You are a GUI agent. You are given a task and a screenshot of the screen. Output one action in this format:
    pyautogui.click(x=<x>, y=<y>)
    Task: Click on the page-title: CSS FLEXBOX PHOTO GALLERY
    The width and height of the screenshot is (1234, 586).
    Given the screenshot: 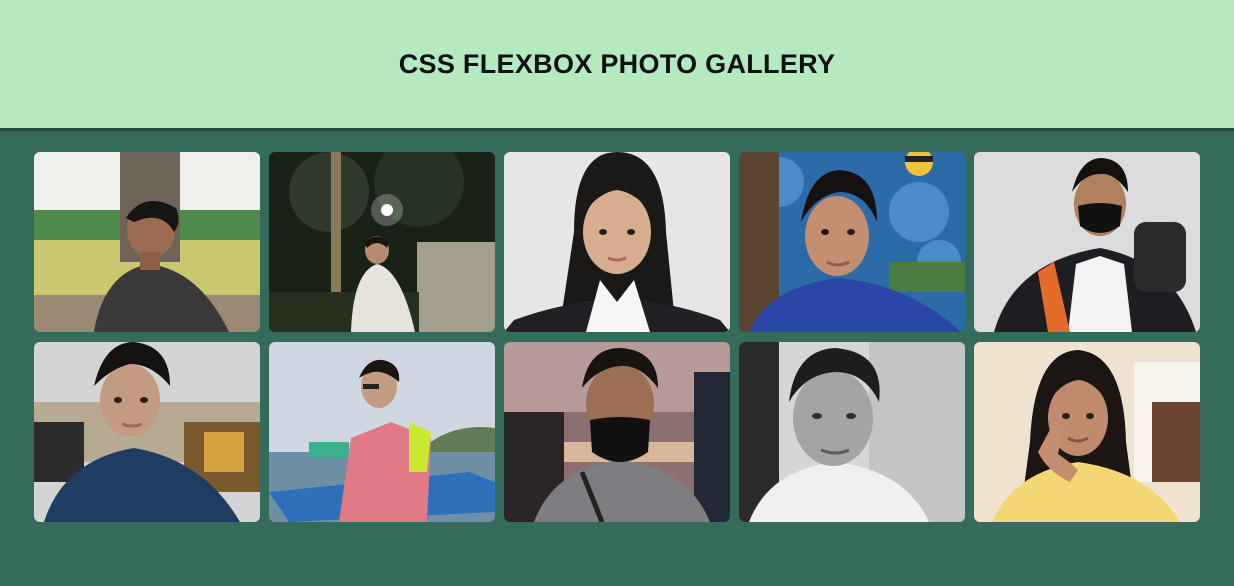 What is the action you would take?
    pyautogui.click(x=617, y=63)
    